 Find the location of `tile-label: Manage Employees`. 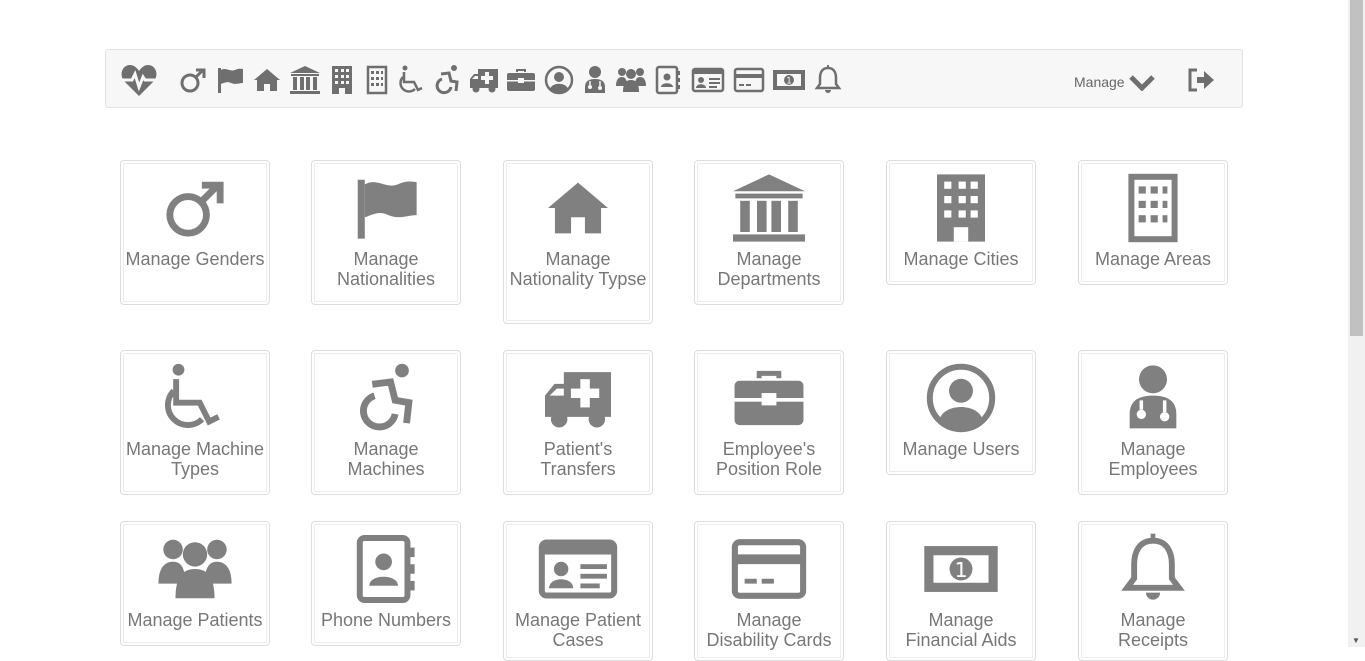

tile-label: Manage Employees is located at coordinates (1153, 459).